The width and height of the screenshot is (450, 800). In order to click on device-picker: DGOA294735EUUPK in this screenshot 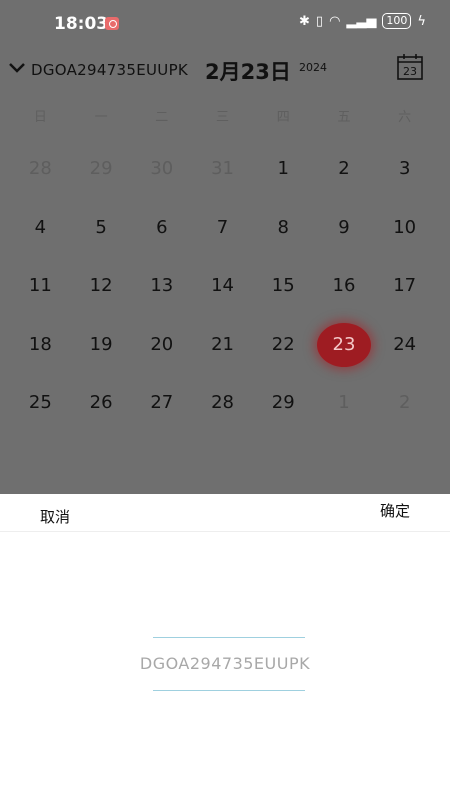, I will do `click(225, 664)`.